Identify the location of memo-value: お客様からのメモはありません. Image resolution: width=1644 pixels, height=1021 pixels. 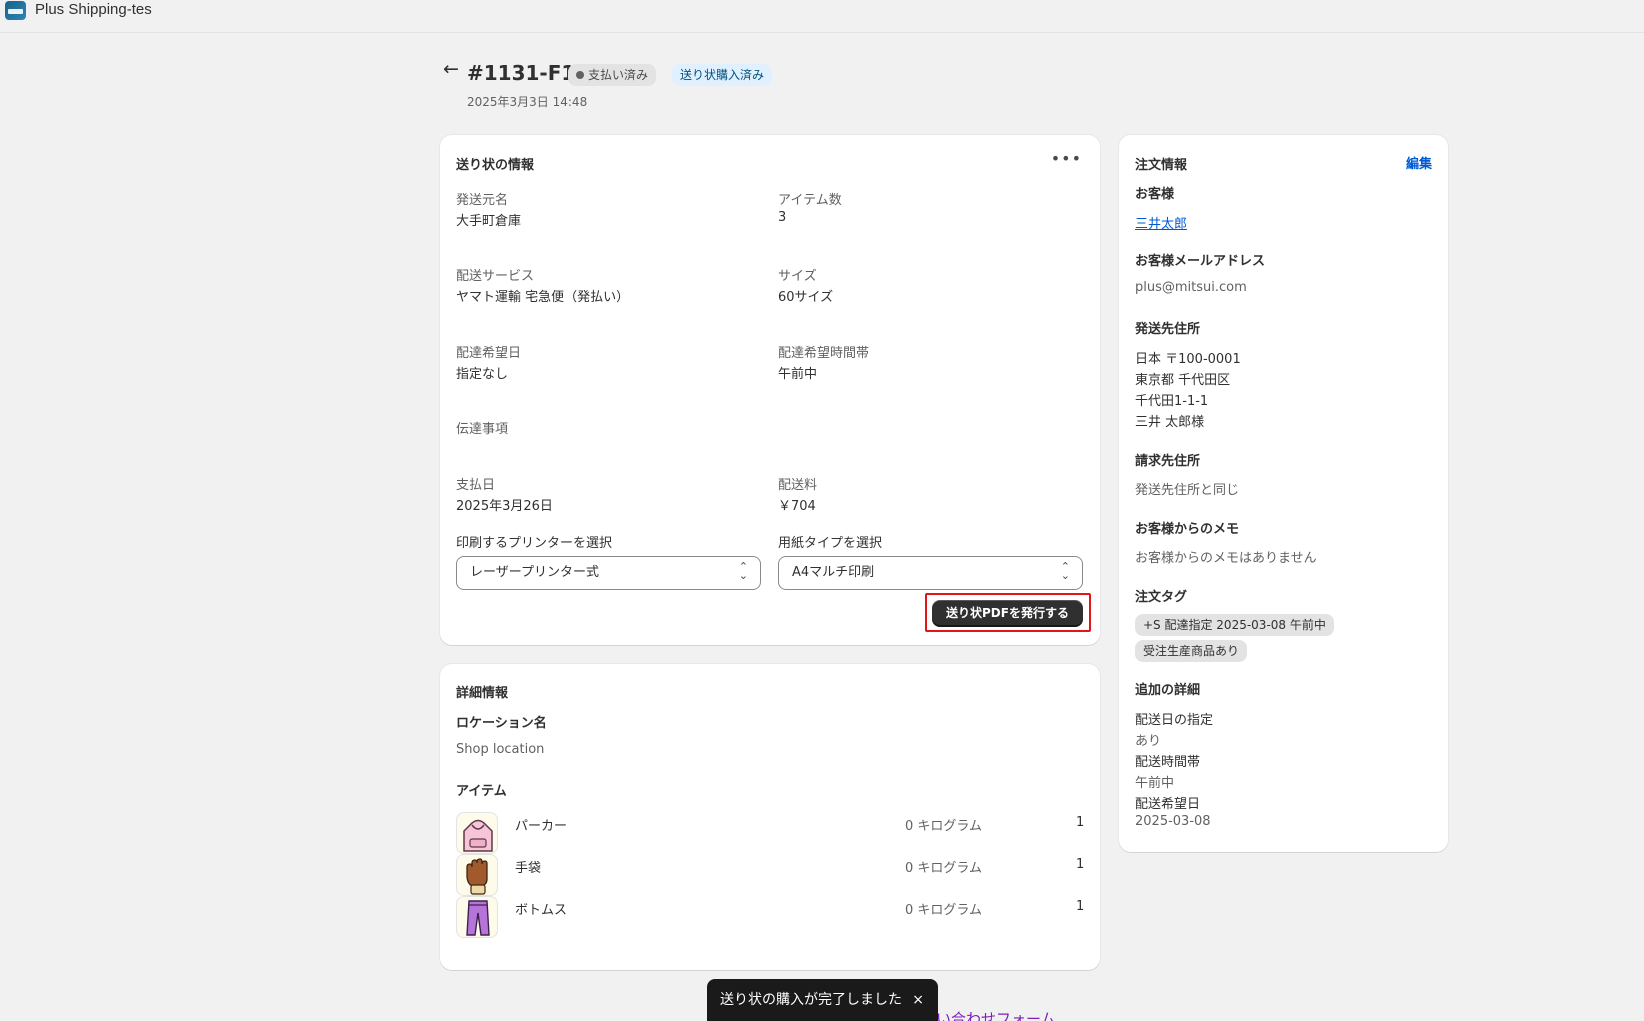
(1226, 558).